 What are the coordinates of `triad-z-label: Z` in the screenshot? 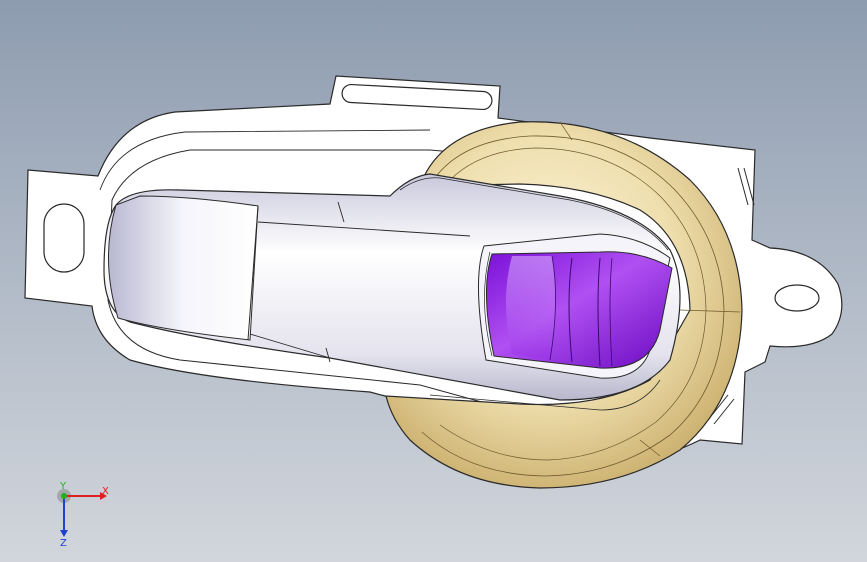 It's located at (63, 543).